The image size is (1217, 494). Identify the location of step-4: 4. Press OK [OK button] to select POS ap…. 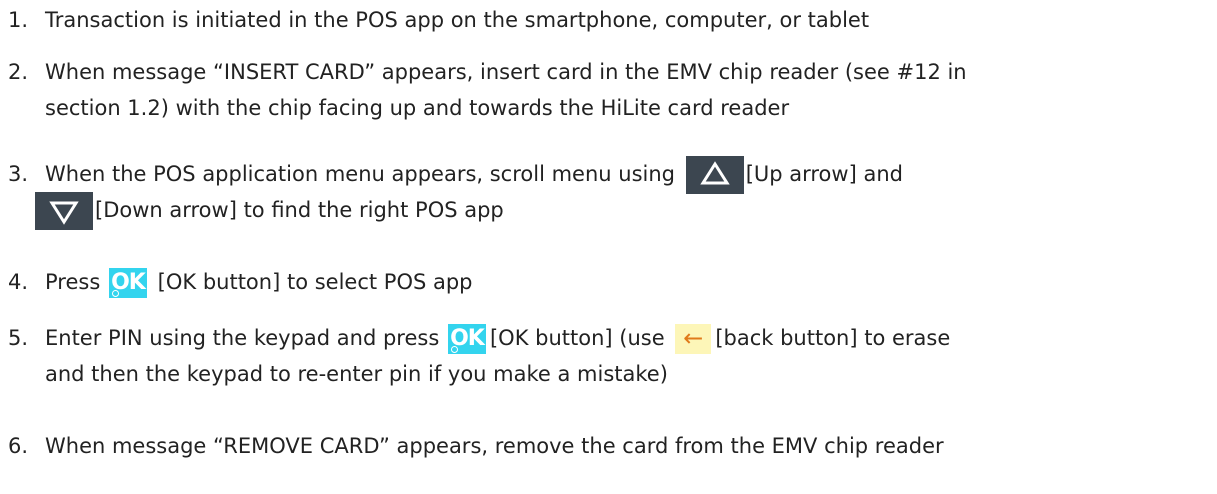
(605, 282).